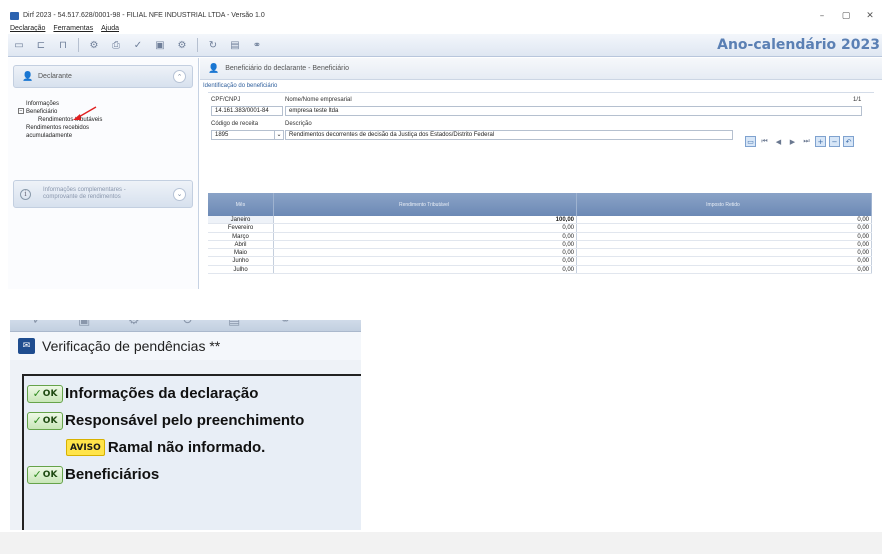  Describe the element at coordinates (182, 45) in the screenshot. I see `export-icon: ⚙` at that location.